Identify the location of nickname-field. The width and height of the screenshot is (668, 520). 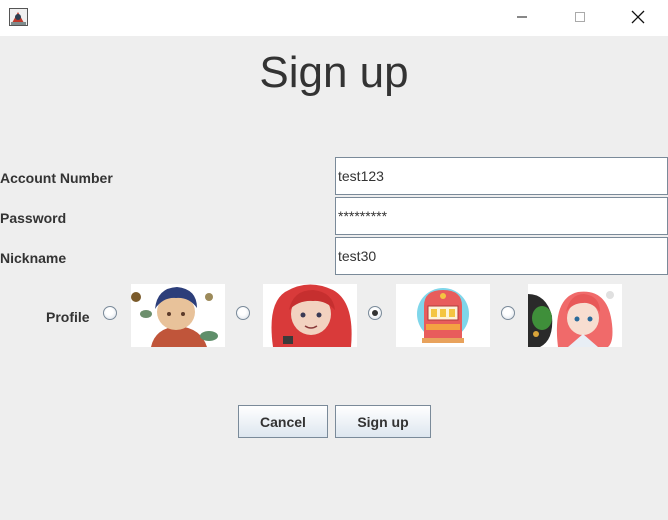
(501, 256).